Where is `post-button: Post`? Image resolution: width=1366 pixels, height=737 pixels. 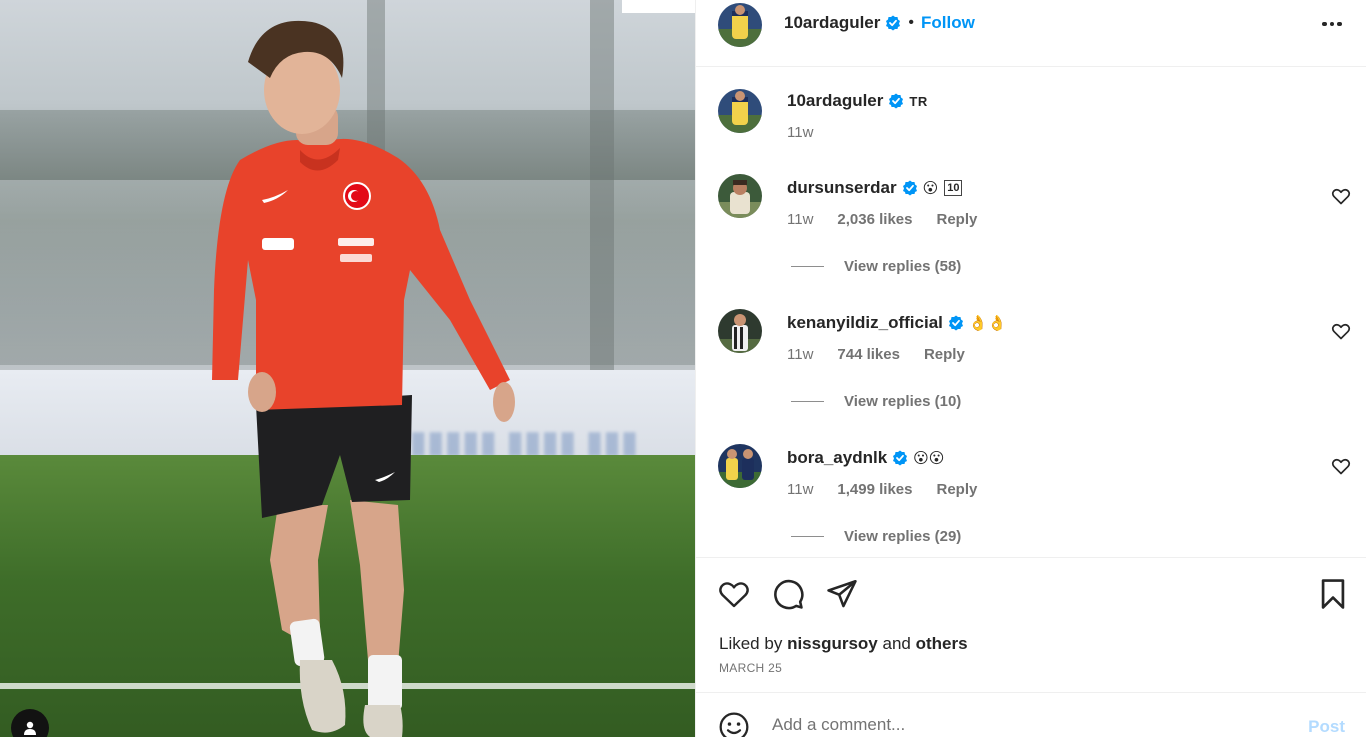 post-button: Post is located at coordinates (1326, 727).